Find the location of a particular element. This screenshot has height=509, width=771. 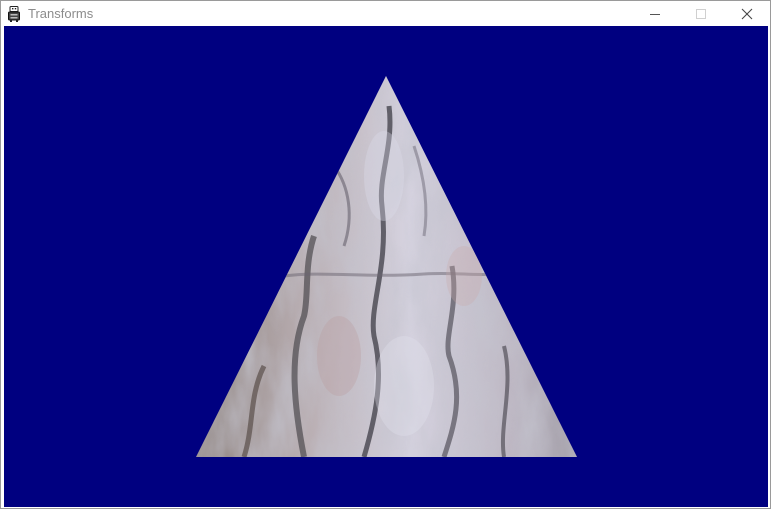

maximize-icon is located at coordinates (701, 13).